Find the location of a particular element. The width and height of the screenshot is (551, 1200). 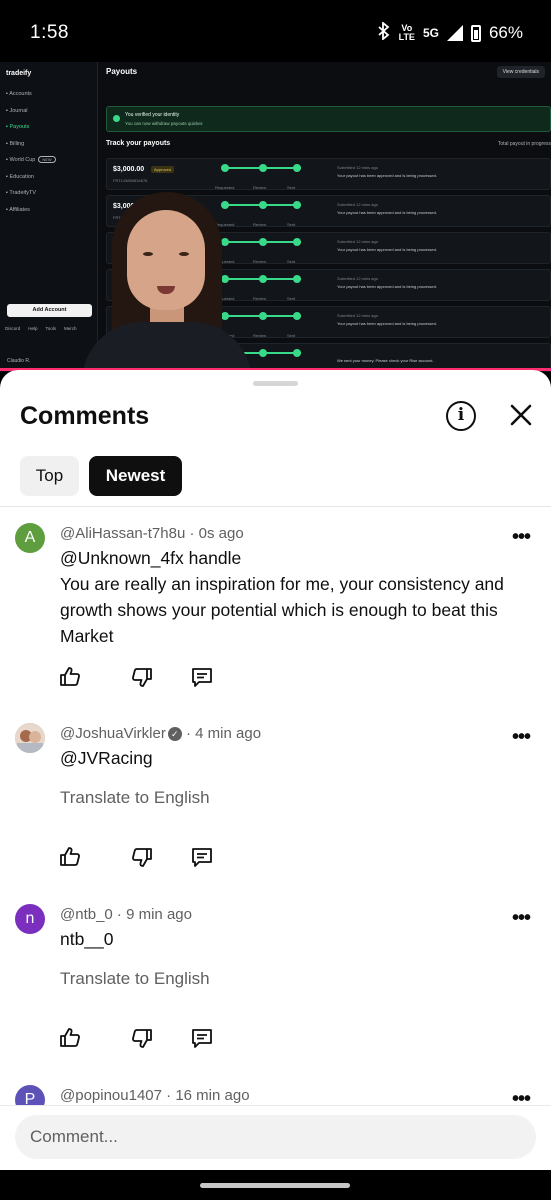

video-nav-education: ▪ Education is located at coordinates (20, 176).